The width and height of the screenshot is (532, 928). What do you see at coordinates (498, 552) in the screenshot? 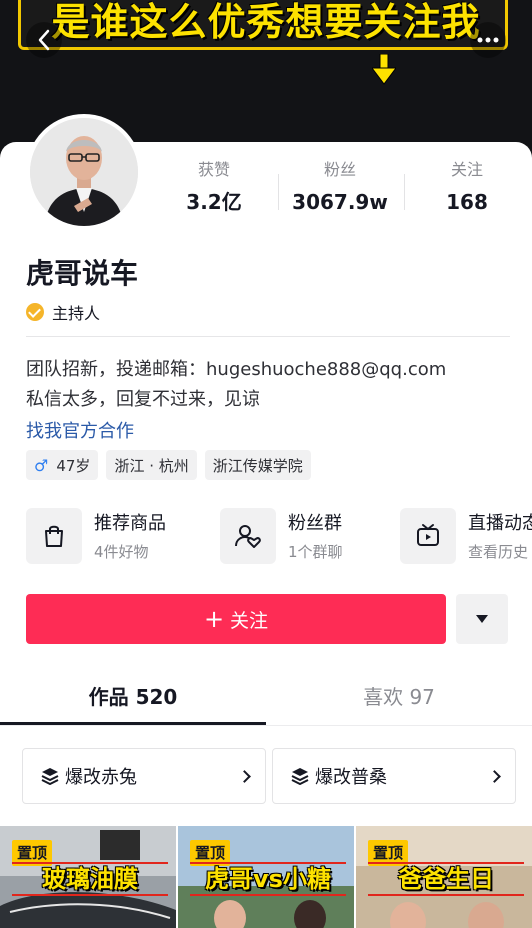
I see `service-subtitle: 查看历史` at bounding box center [498, 552].